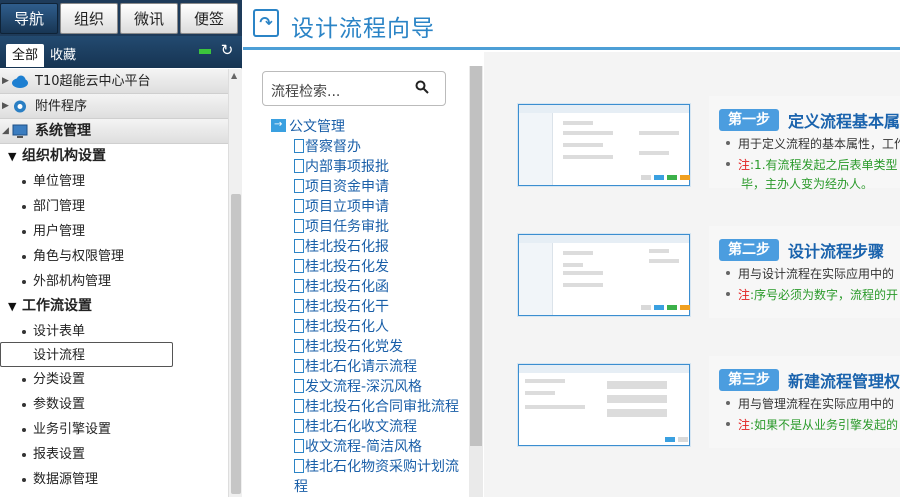 The height and width of the screenshot is (497, 900). I want to click on nav-item-datasource-management: 数据源管理, so click(114, 479).